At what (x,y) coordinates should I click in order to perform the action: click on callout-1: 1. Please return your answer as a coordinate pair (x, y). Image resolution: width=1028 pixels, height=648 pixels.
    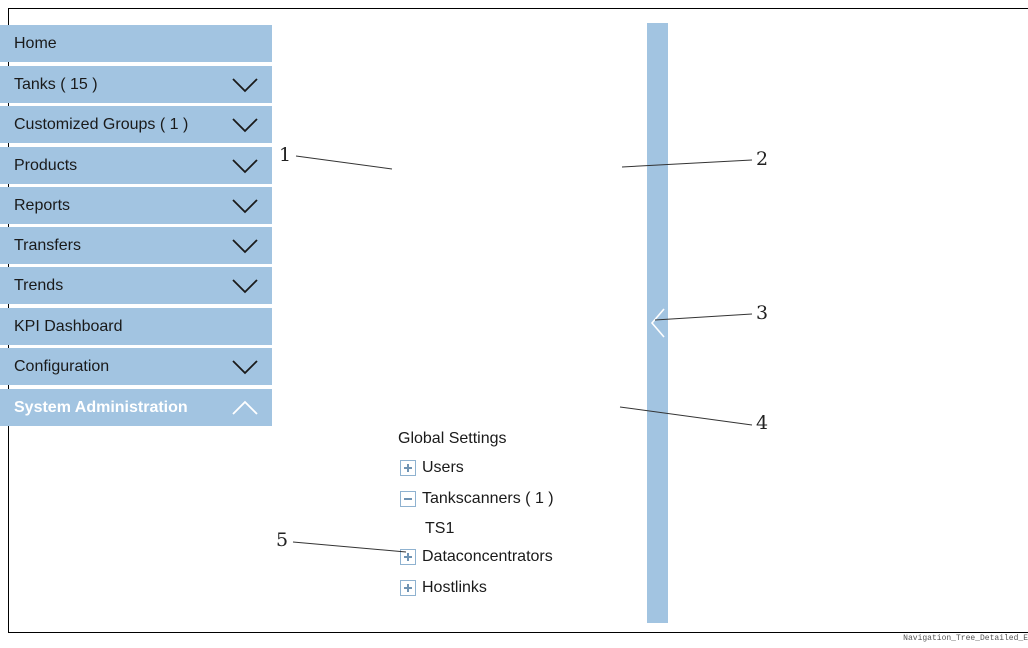
    Looking at the image, I should click on (285, 155).